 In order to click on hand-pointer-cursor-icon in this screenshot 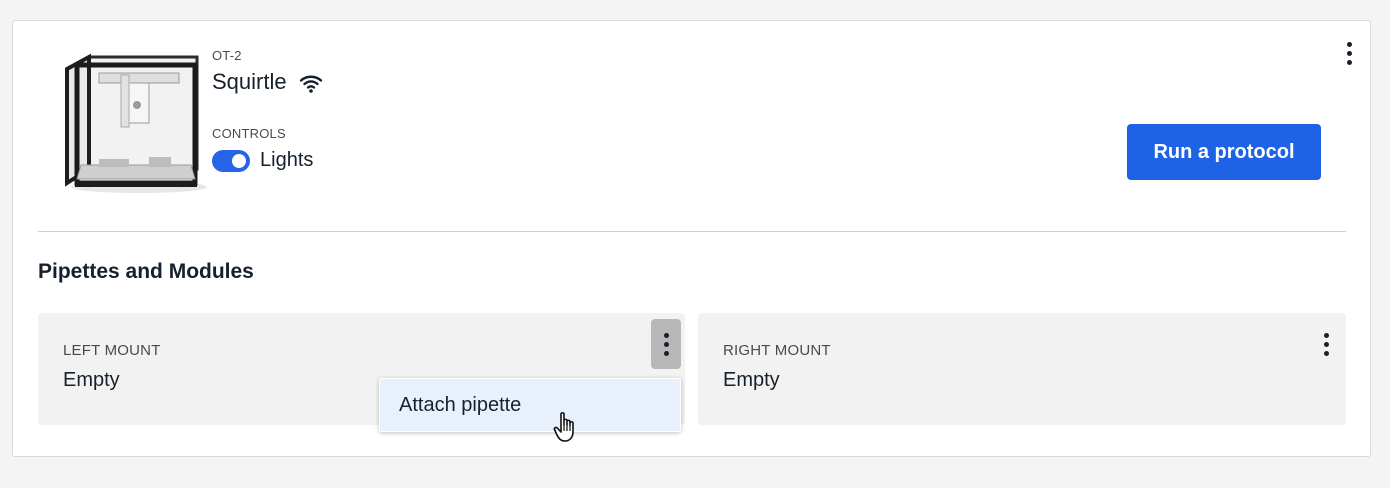, I will do `click(563, 427)`.